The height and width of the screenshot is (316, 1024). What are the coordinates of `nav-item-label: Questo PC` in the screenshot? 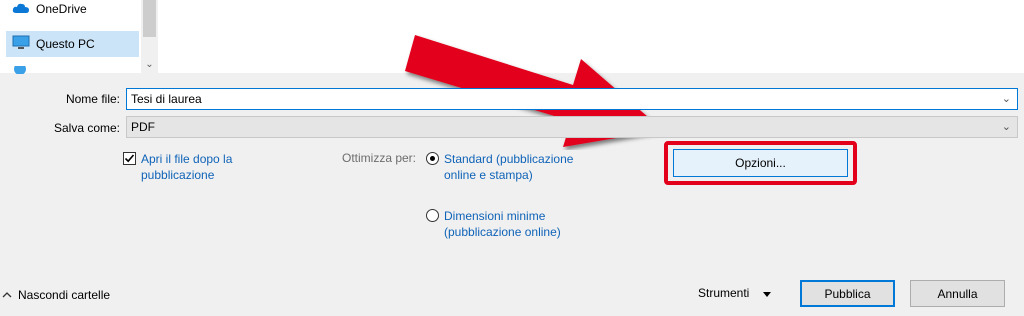 It's located at (65, 44).